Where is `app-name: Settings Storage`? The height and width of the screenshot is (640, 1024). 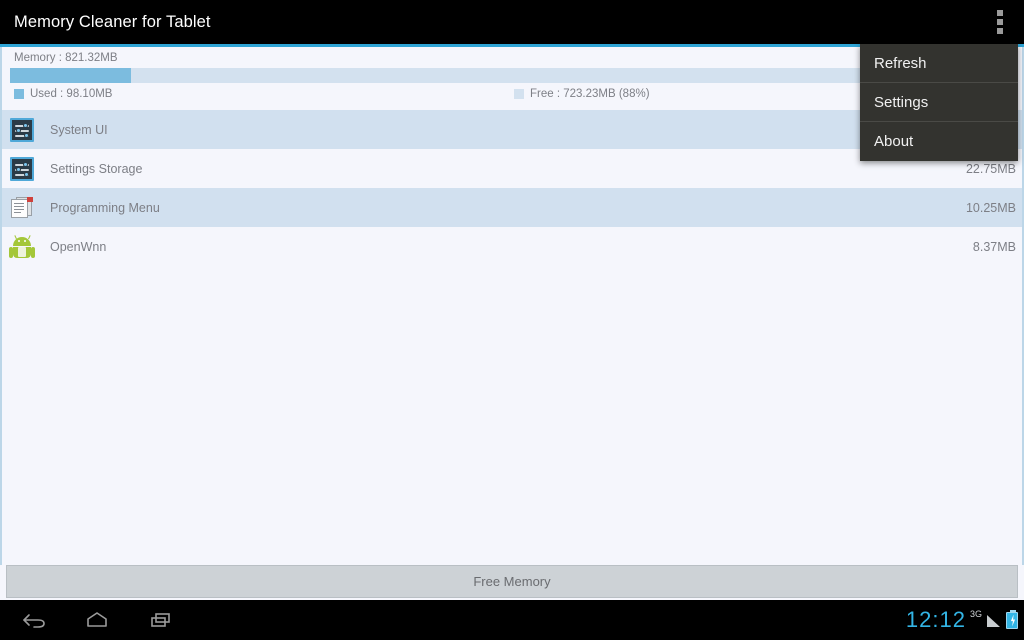 app-name: Settings Storage is located at coordinates (96, 168).